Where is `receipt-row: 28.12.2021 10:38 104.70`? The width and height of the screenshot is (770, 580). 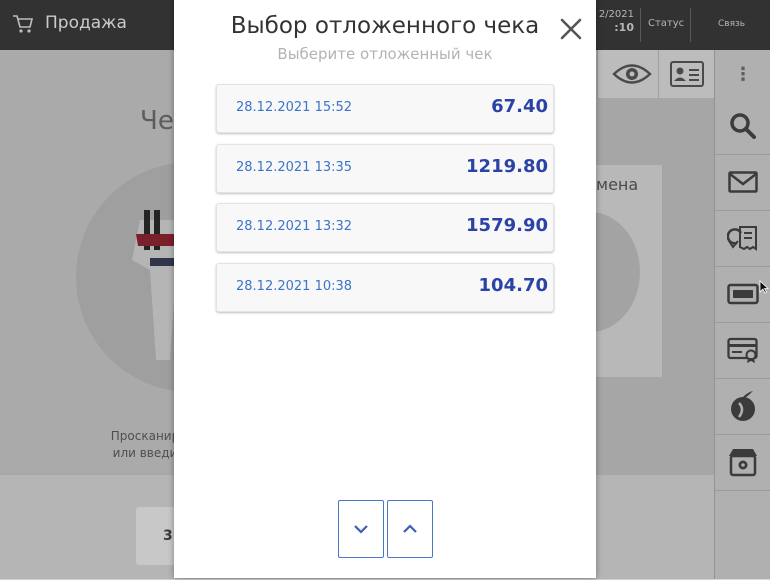 receipt-row: 28.12.2021 10:38 104.70 is located at coordinates (385, 287).